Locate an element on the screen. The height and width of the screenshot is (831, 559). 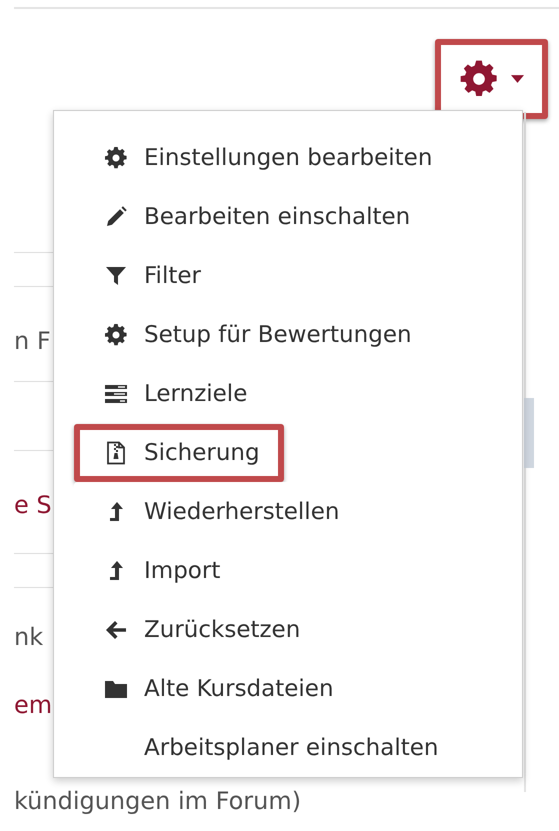
link-text: em is located at coordinates (33, 705).